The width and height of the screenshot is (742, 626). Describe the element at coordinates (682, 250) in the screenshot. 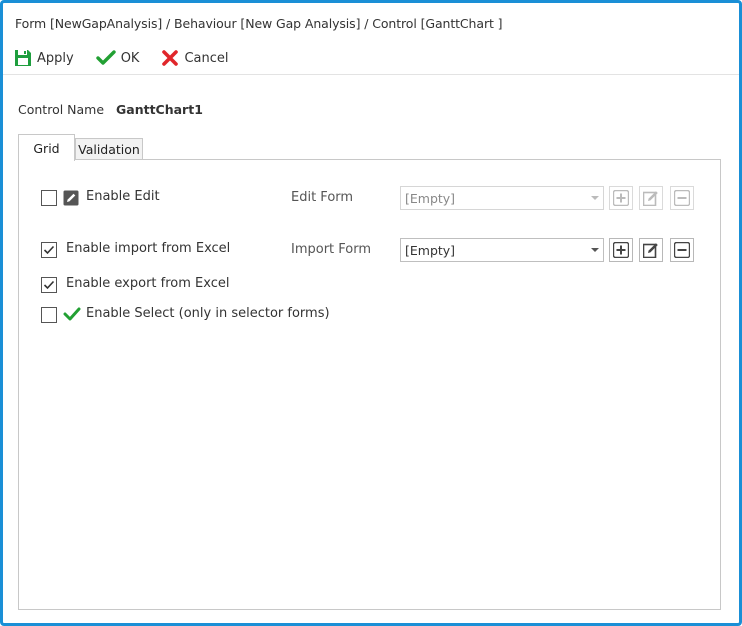

I see `import-form-remove-button` at that location.